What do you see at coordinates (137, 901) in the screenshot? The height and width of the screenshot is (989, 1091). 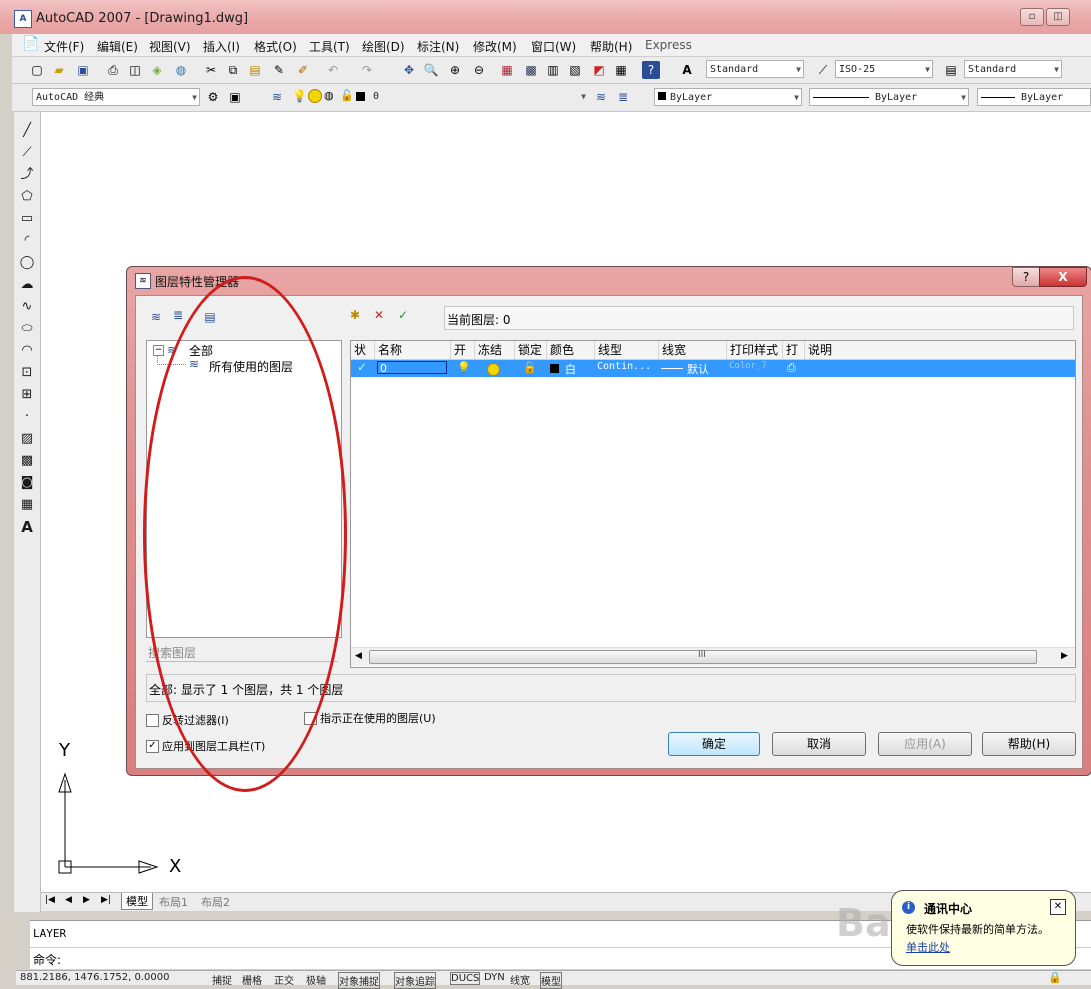 I see `tab-model: 模型` at bounding box center [137, 901].